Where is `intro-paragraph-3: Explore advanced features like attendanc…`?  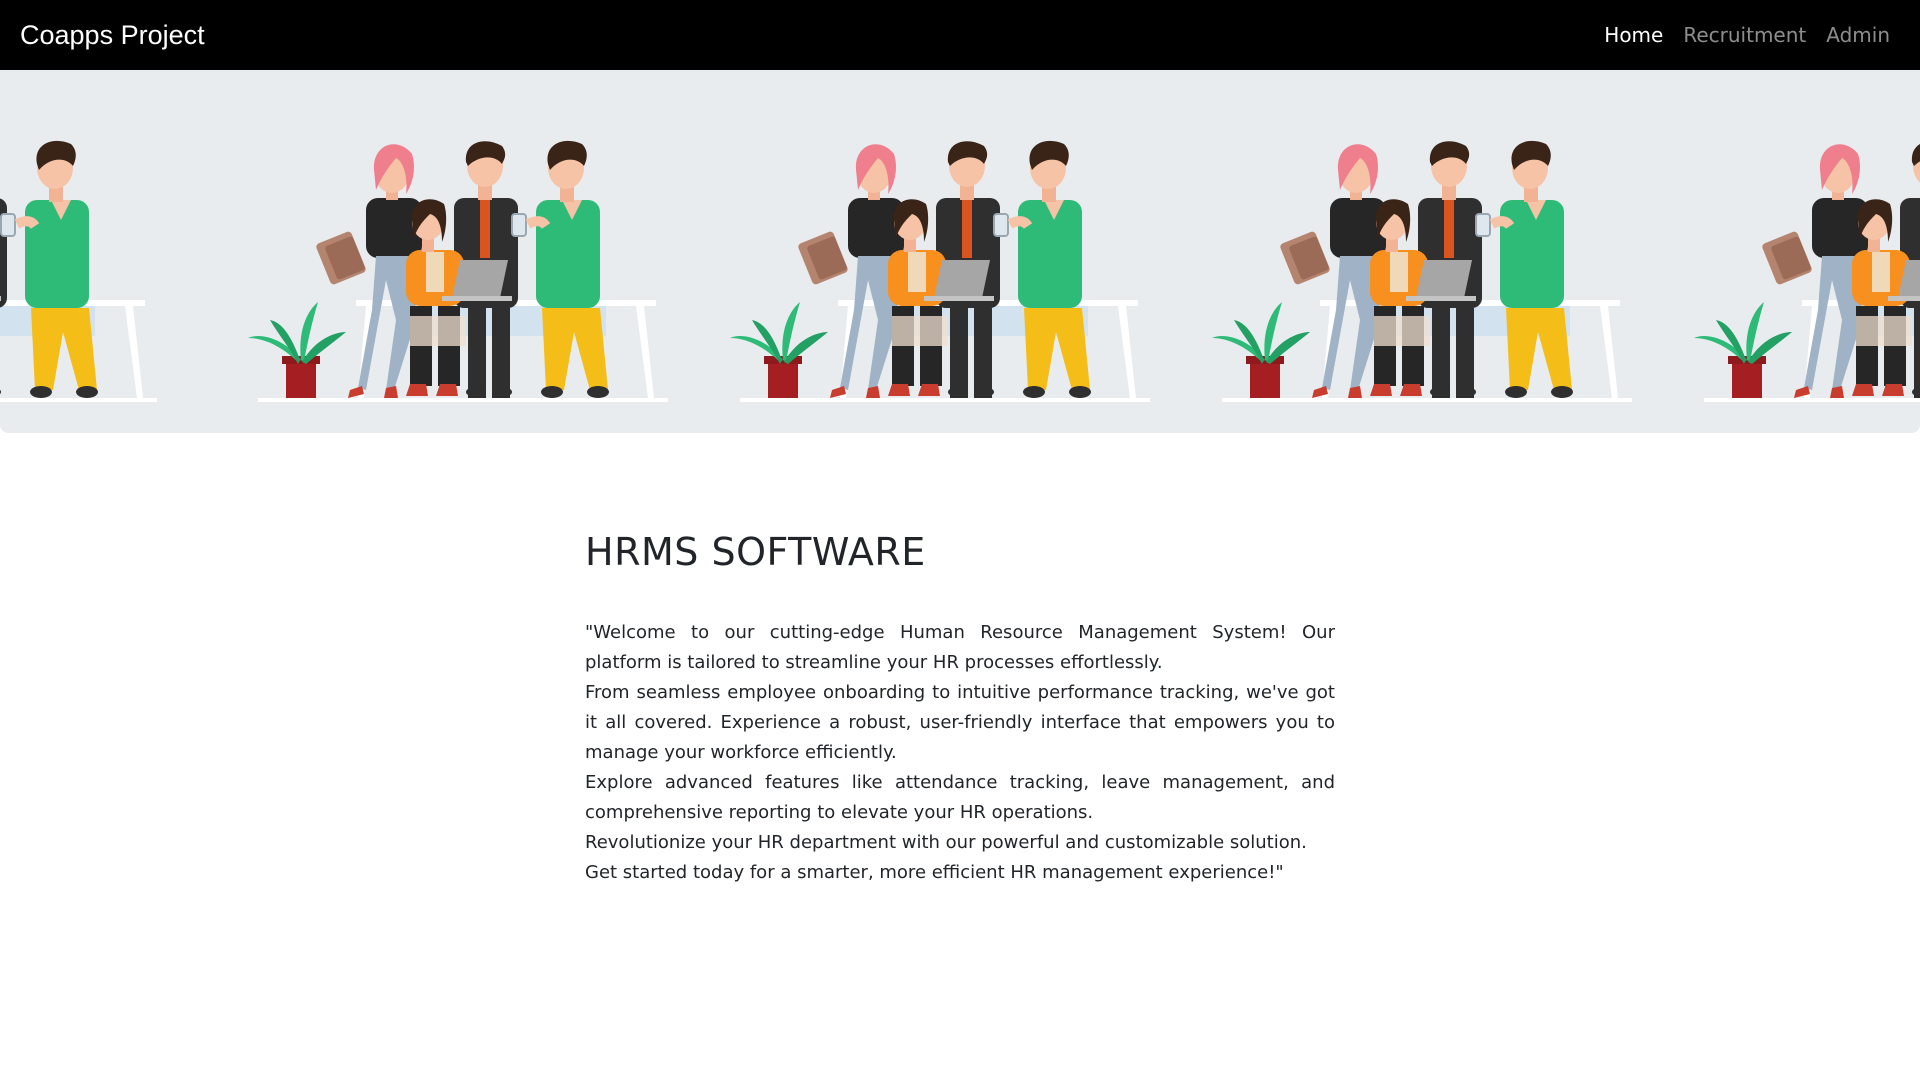
intro-paragraph-3: Explore advanced features like attendanc… is located at coordinates (960, 797).